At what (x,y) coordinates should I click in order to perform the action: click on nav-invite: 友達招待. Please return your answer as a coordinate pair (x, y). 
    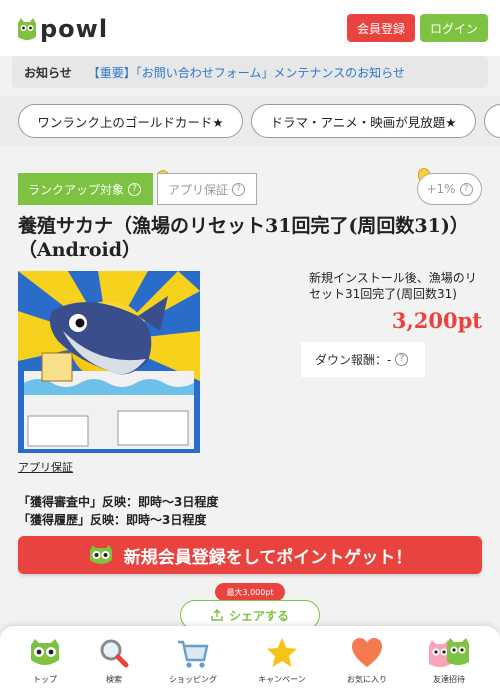
    Looking at the image, I should click on (449, 666).